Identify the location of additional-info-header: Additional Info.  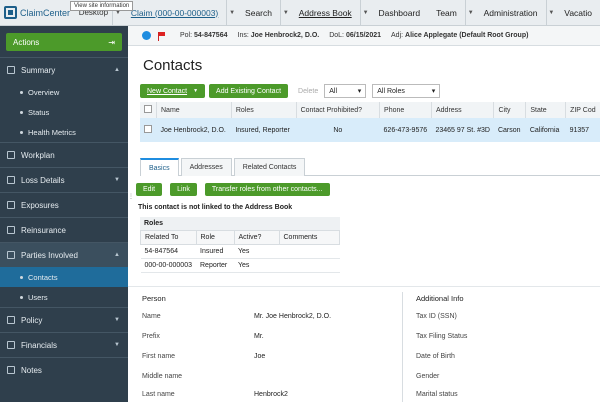
(440, 298).